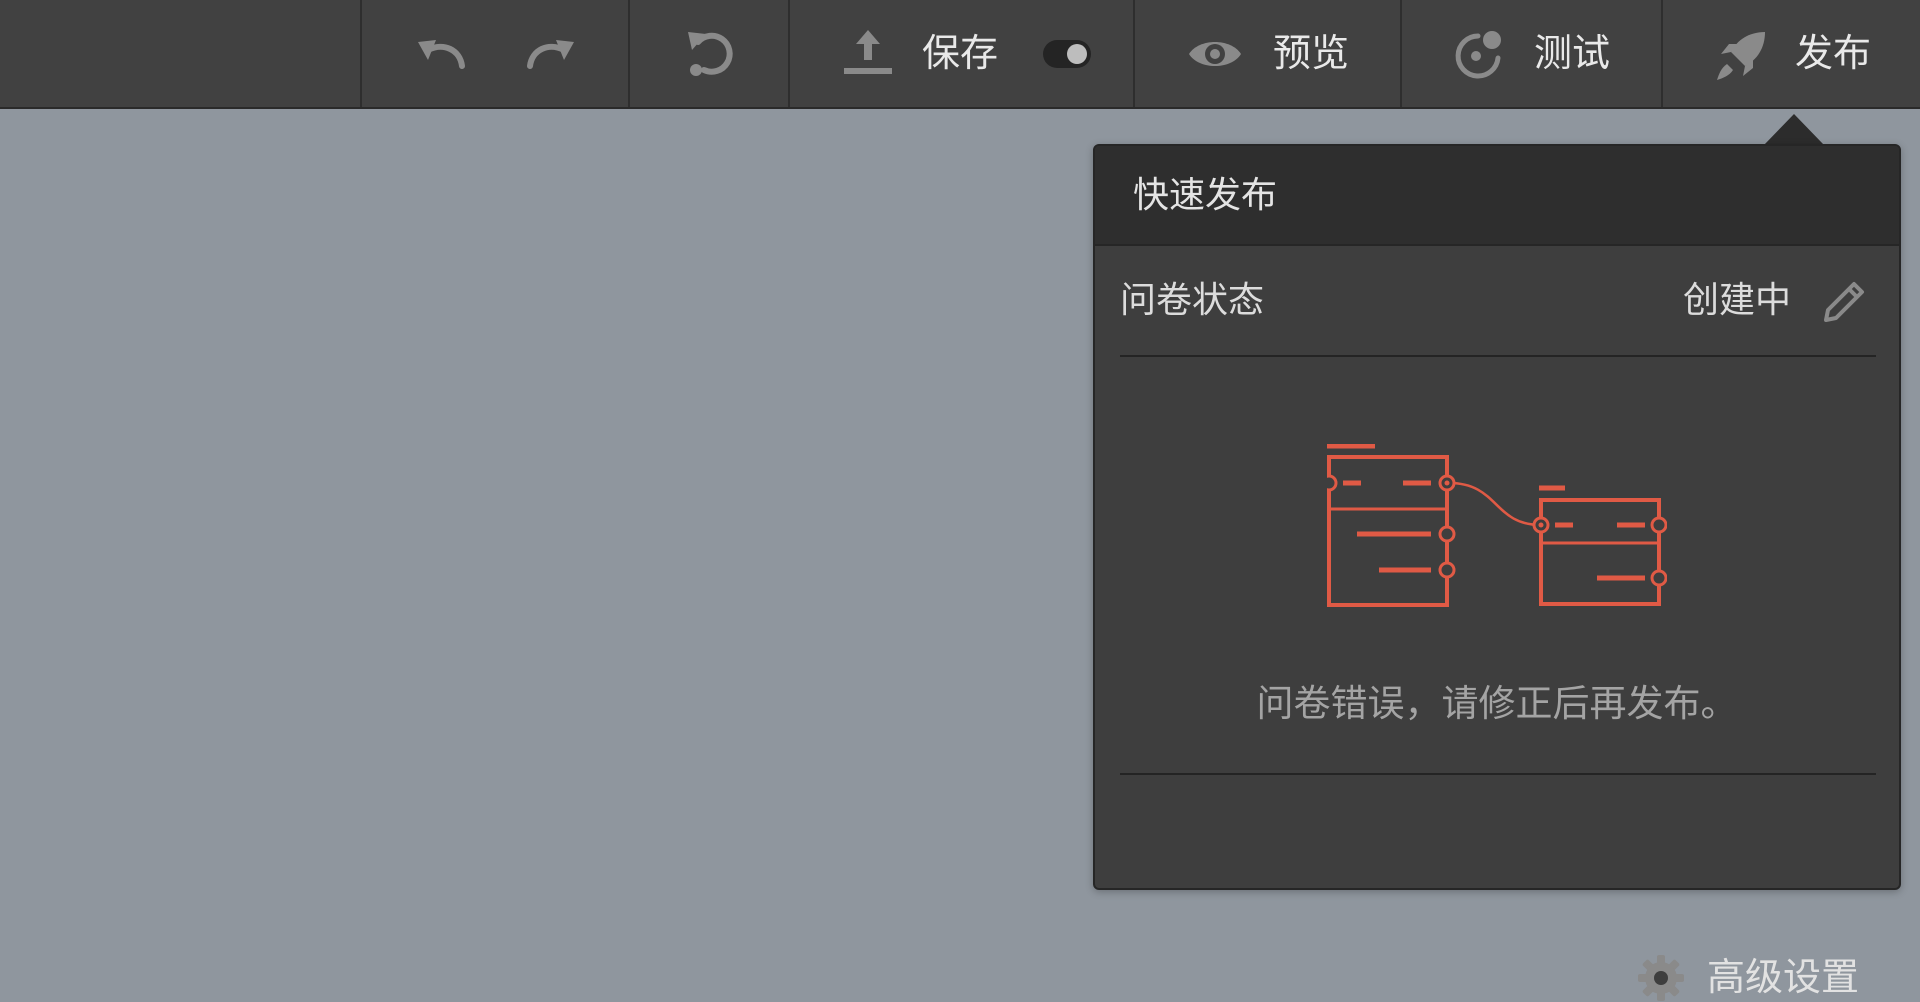  I want to click on preview-button: 预览, so click(1311, 53).